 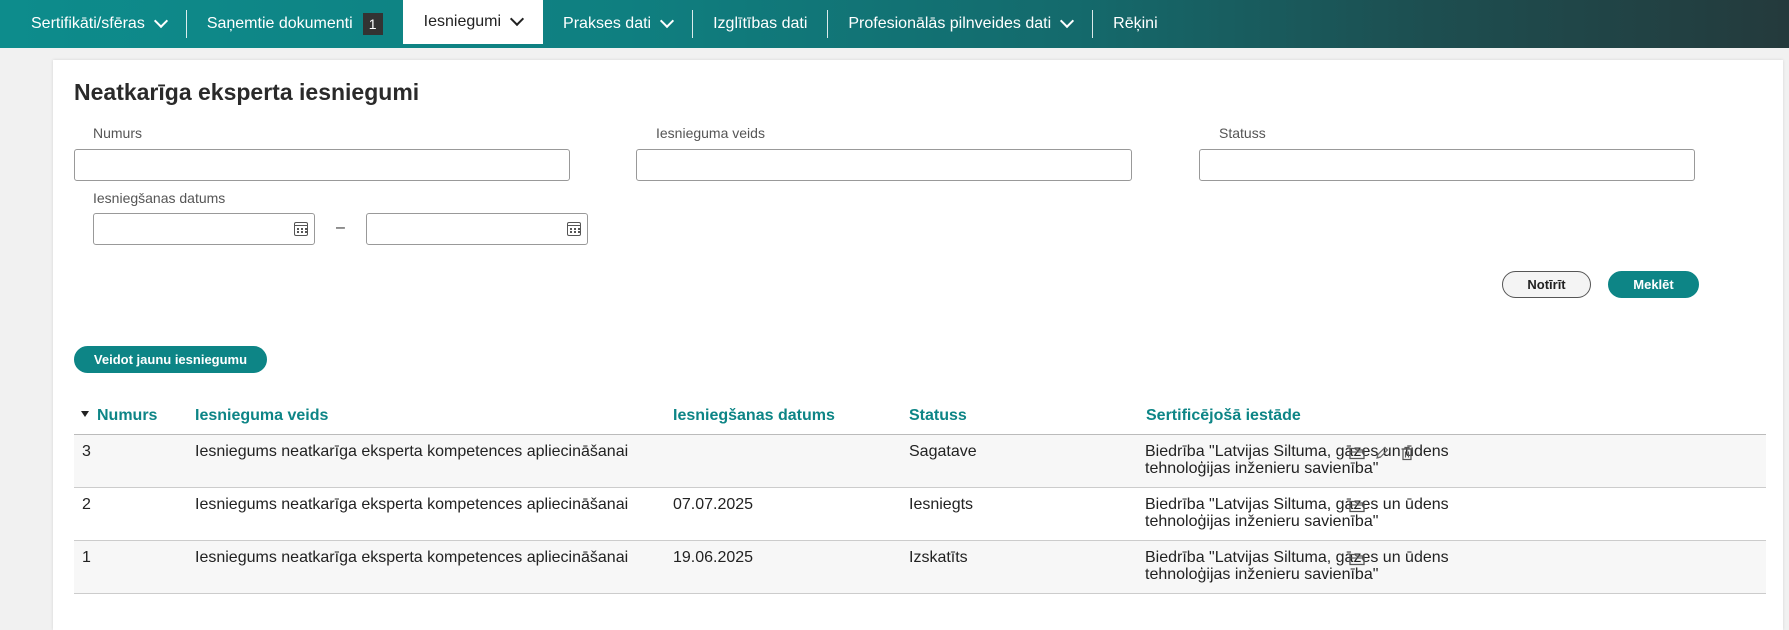 What do you see at coordinates (941, 504) in the screenshot?
I see `cell-status: Iesniegts` at bounding box center [941, 504].